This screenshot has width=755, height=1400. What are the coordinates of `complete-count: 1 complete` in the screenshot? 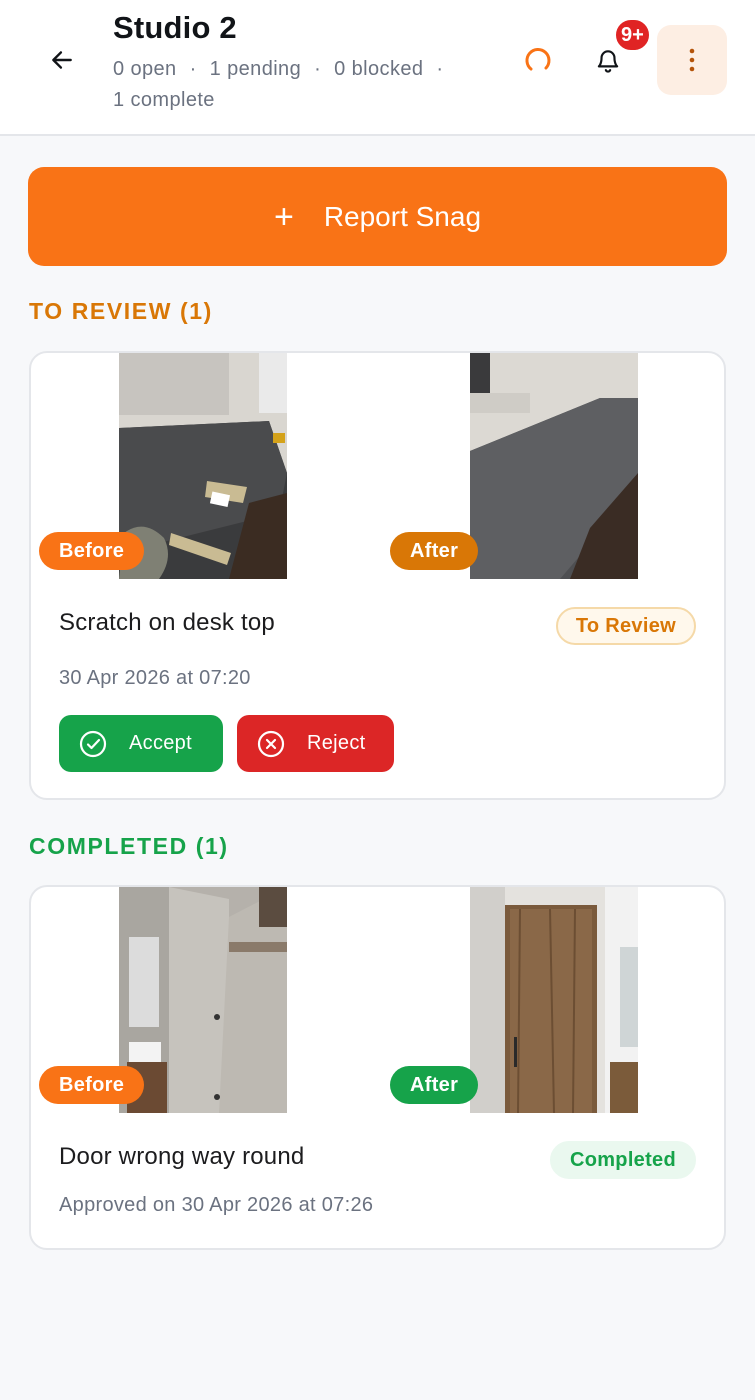 It's located at (164, 100).